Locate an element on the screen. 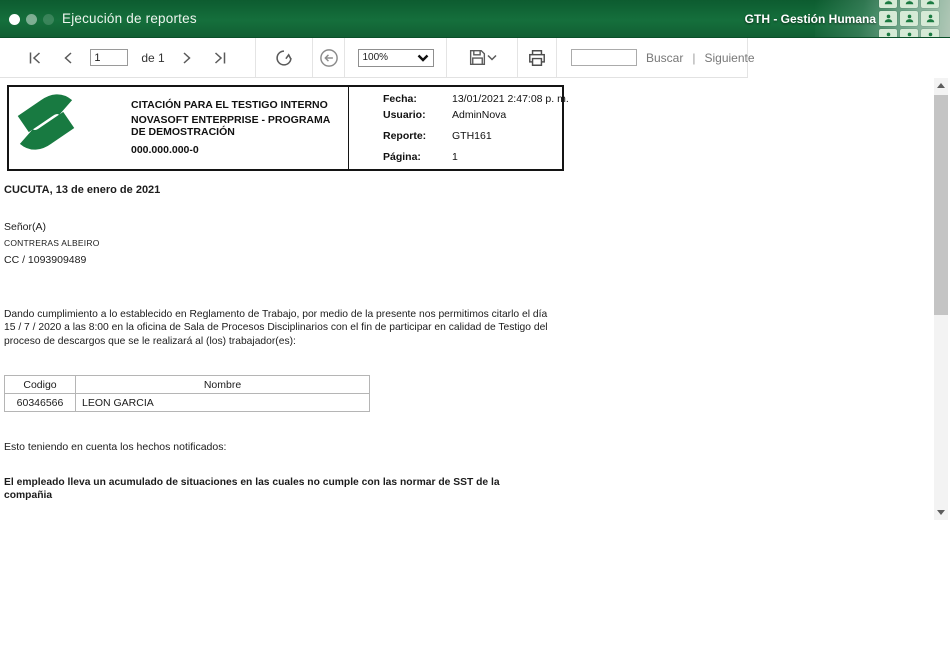 This screenshot has width=950, height=649. report-title: CITACIÓN PARA EL TESTIGO INTERNO is located at coordinates (229, 105).